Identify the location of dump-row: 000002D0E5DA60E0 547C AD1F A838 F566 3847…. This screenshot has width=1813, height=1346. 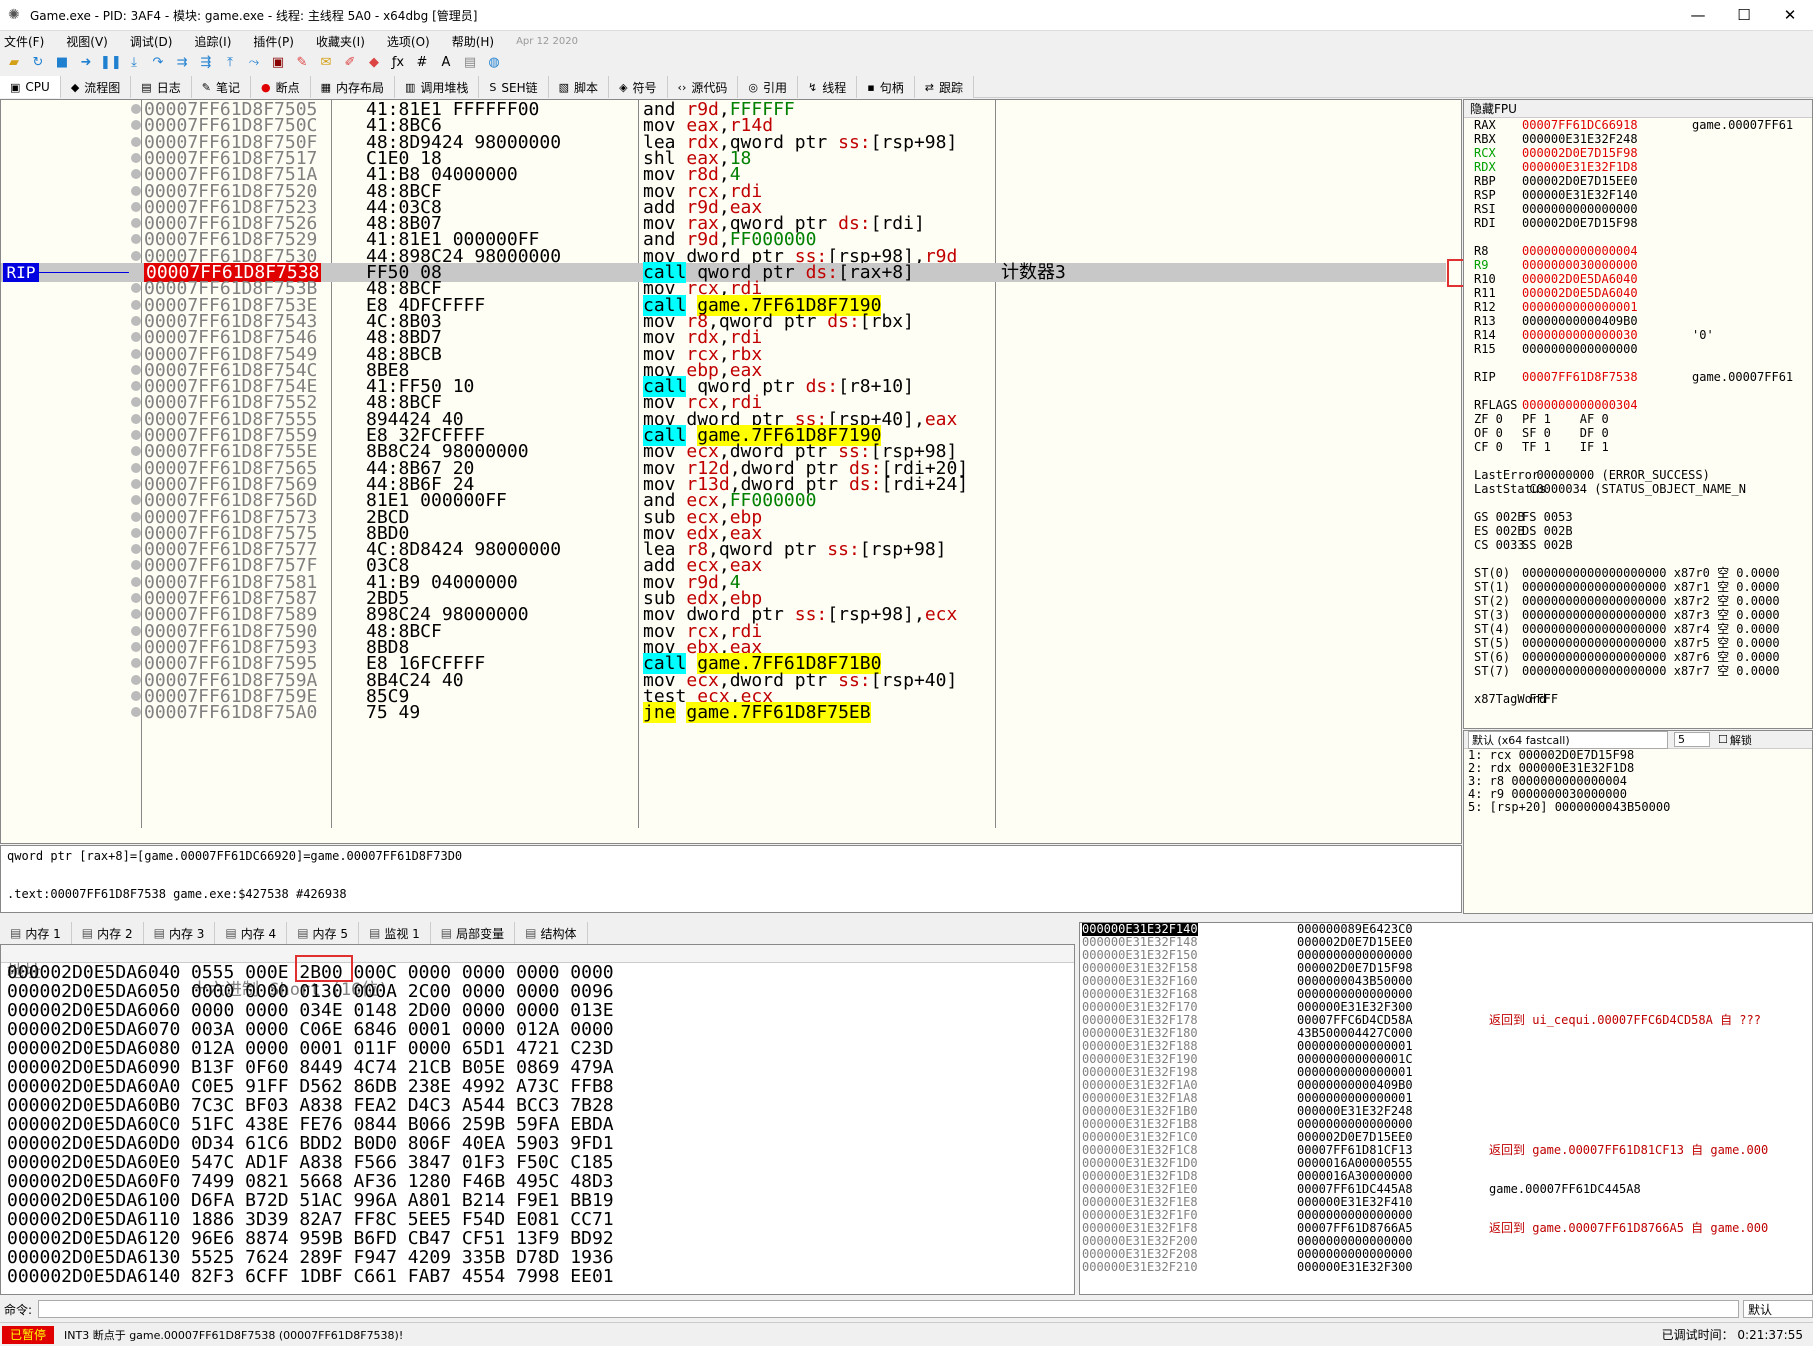
(537, 1162).